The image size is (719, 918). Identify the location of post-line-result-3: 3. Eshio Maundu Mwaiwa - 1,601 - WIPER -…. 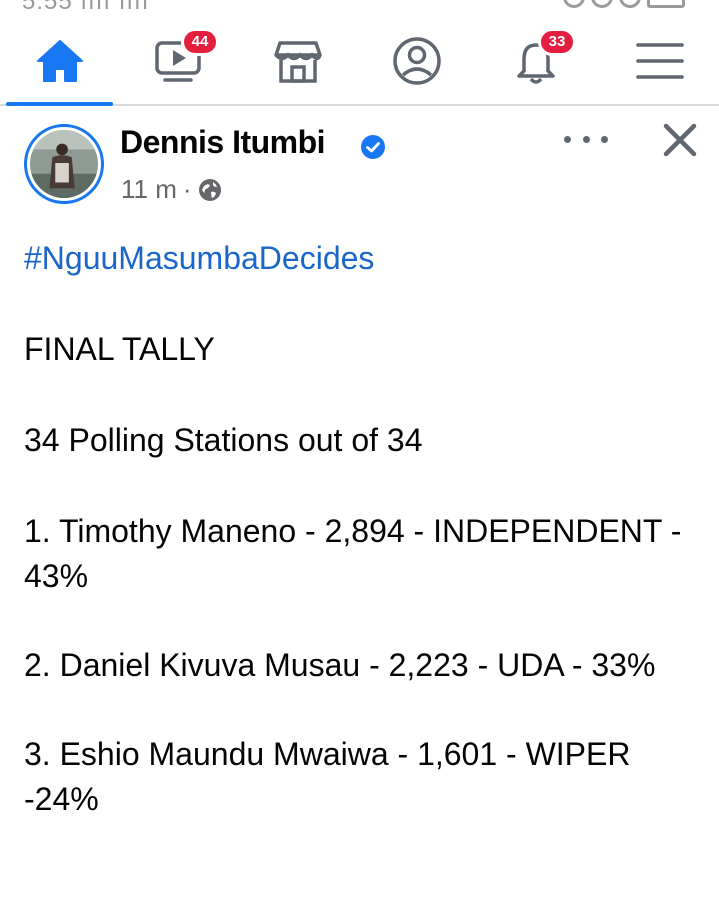
(327, 776).